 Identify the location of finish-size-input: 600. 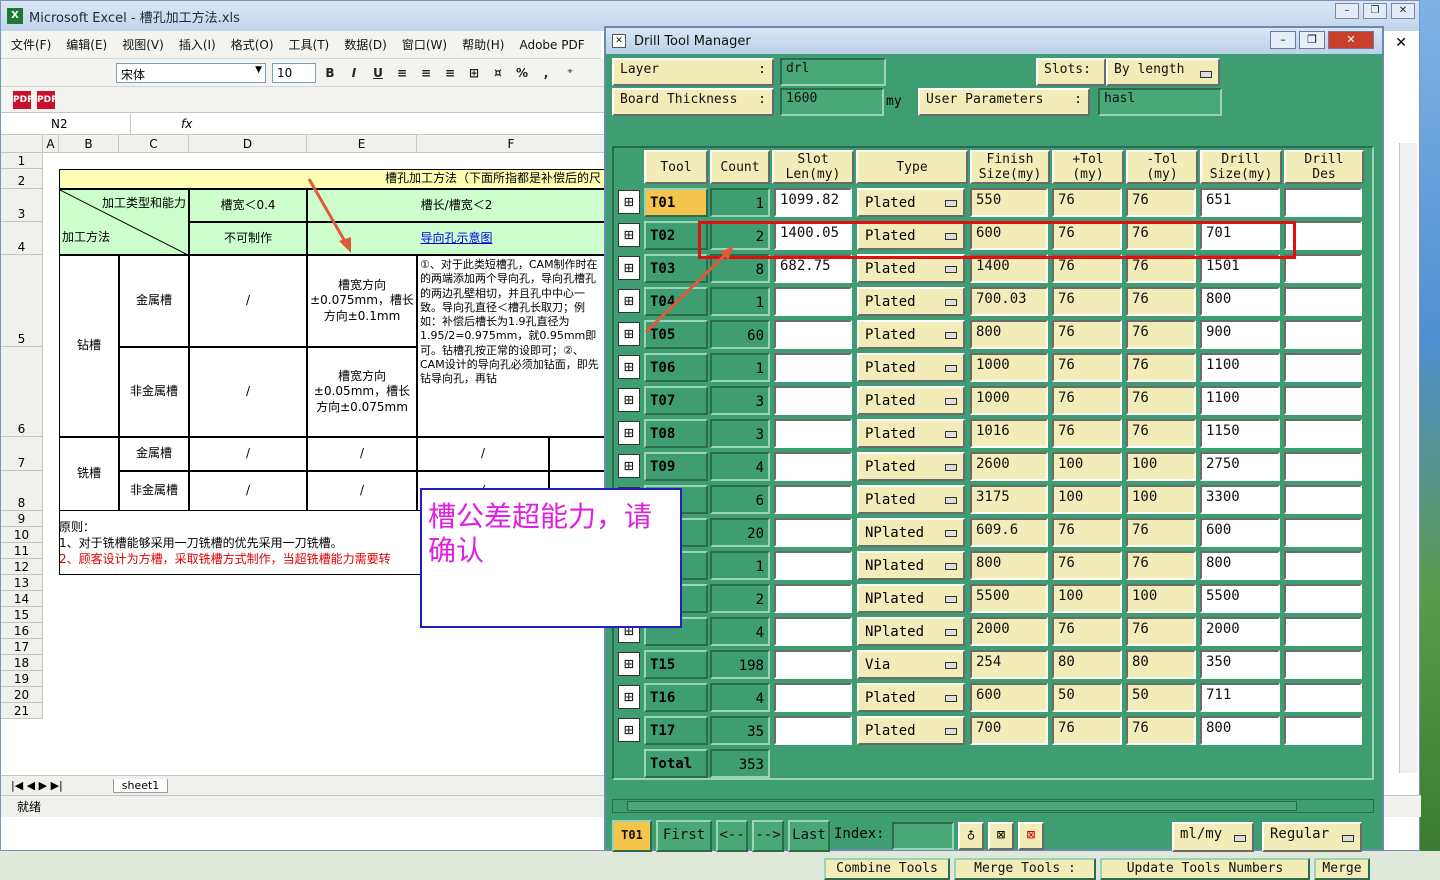
(1009, 697).